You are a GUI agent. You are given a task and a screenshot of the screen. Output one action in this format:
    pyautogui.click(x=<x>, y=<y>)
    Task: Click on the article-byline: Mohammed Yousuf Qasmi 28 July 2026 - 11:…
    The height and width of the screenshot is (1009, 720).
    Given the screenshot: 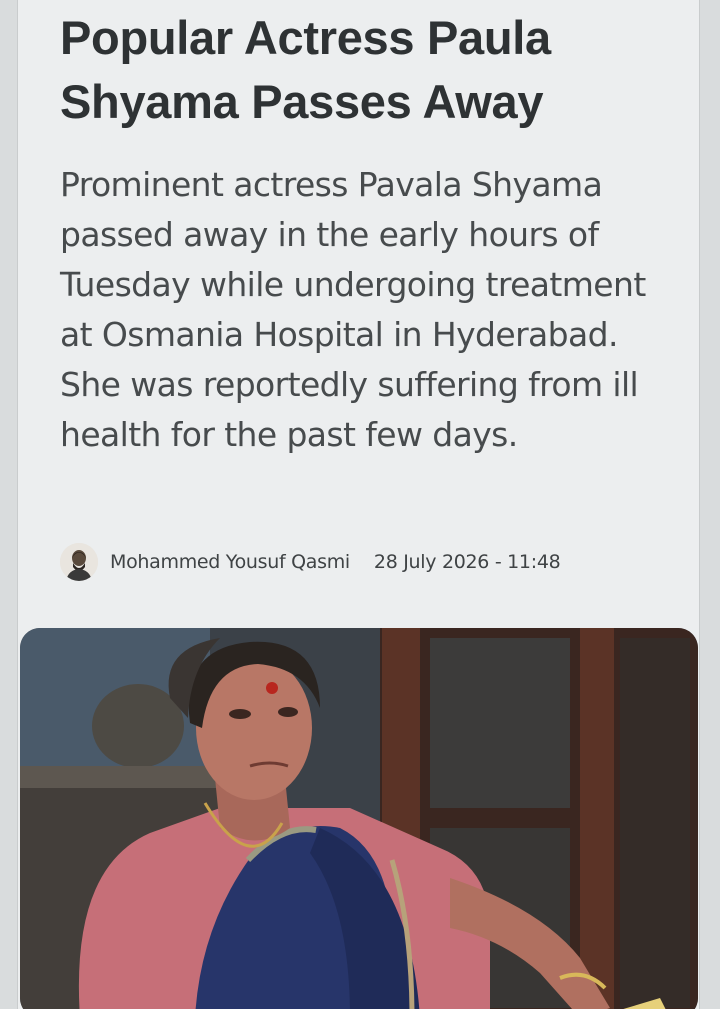 What is the action you would take?
    pyautogui.click(x=310, y=562)
    